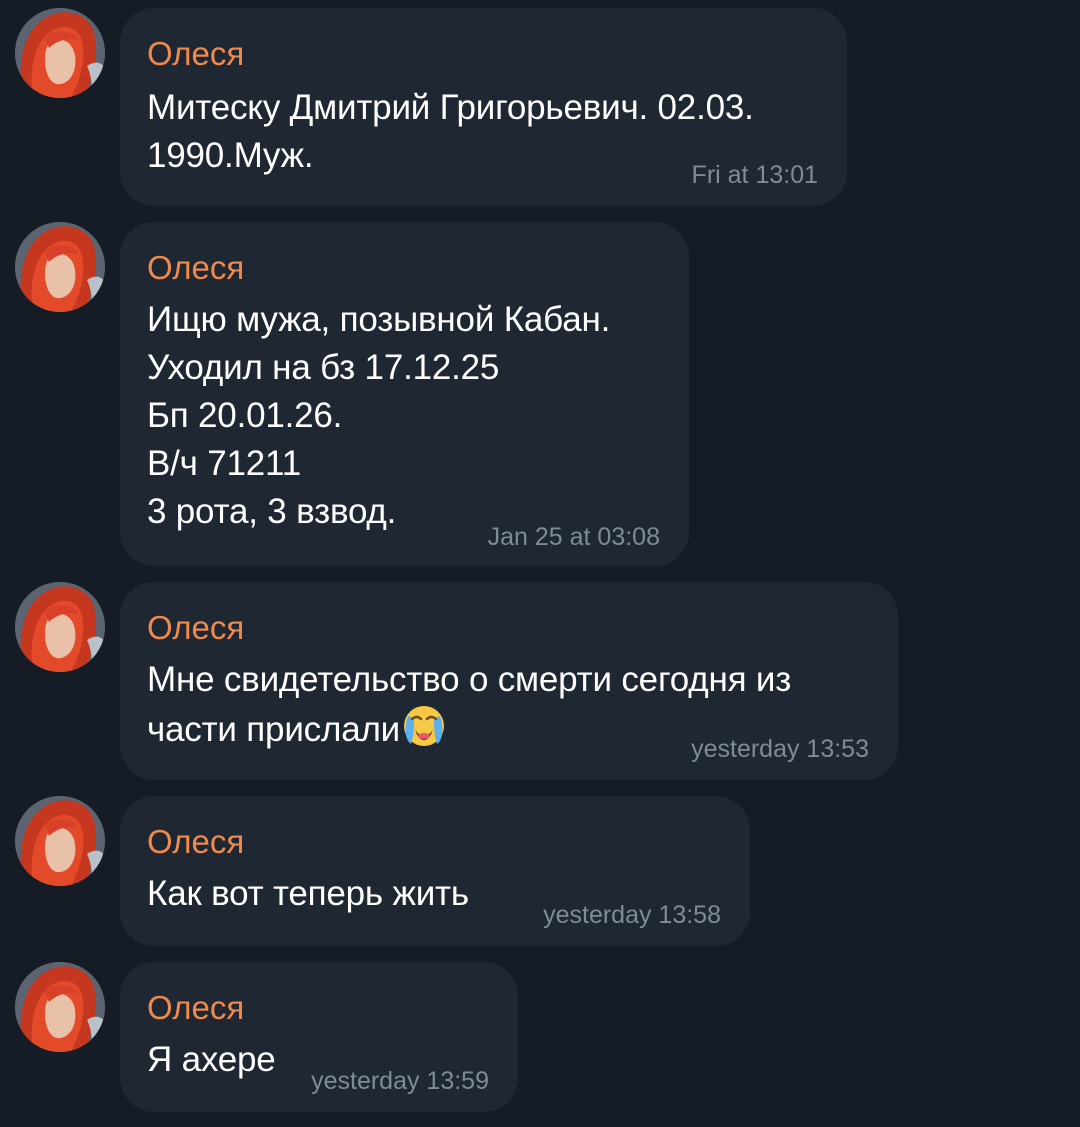 The height and width of the screenshot is (1127, 1080). I want to click on message-text-line: Мне свидетельство о смерти сегодня из, so click(469, 679).